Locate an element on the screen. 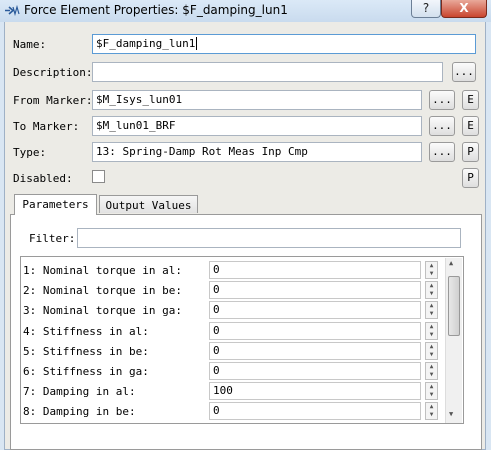 Image resolution: width=491 pixels, height=450 pixels. type-label: Type: is located at coordinates (30, 152).